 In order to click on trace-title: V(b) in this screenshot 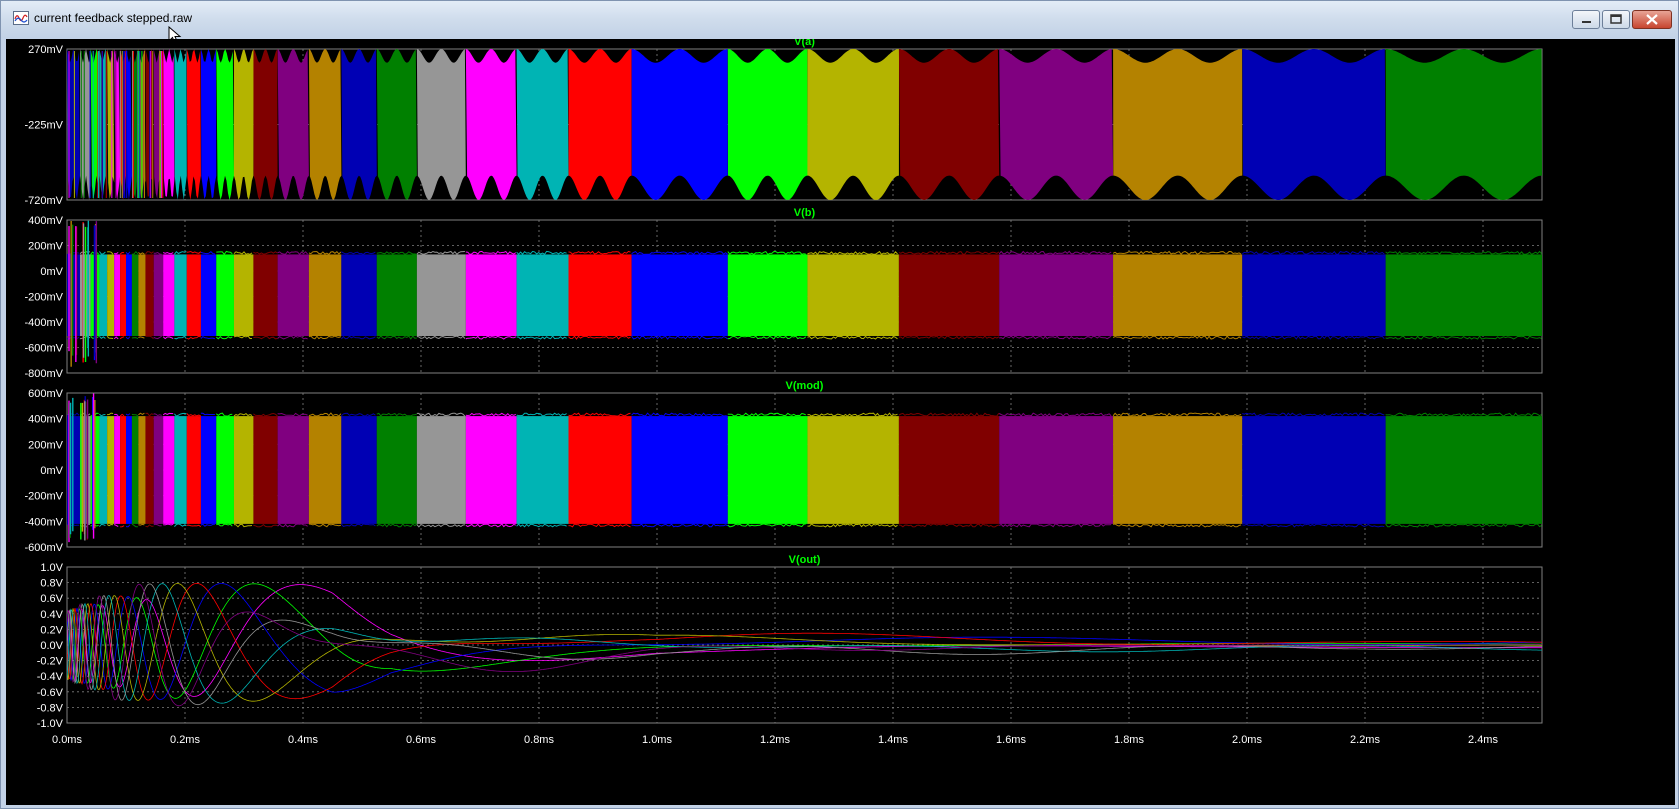, I will do `click(805, 213)`.